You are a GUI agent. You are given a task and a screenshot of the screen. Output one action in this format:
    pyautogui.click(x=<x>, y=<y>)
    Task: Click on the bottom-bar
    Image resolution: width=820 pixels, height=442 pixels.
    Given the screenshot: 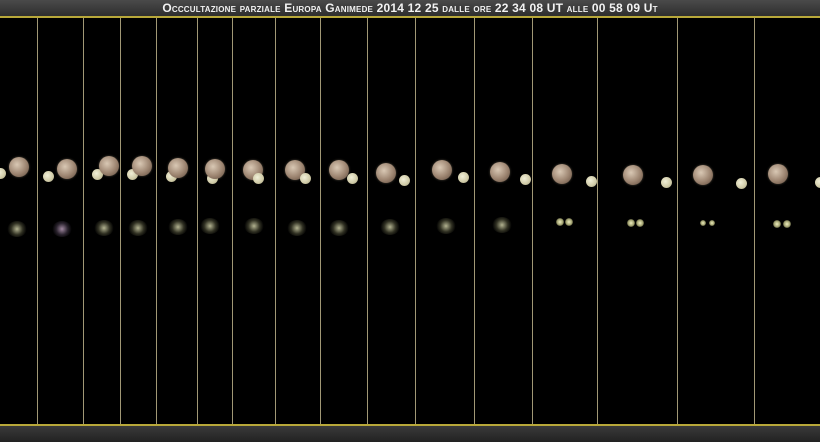 What is the action you would take?
    pyautogui.click(x=410, y=433)
    